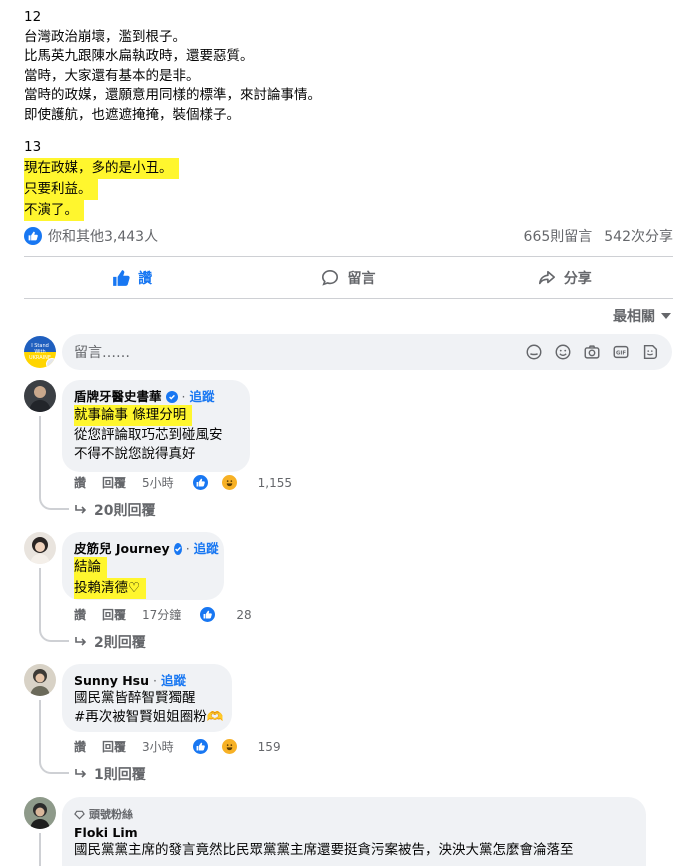  What do you see at coordinates (172, 95) in the screenshot?
I see `post-line: 當時的政媒，還願意用同樣的標準，來討論事情。` at bounding box center [172, 95].